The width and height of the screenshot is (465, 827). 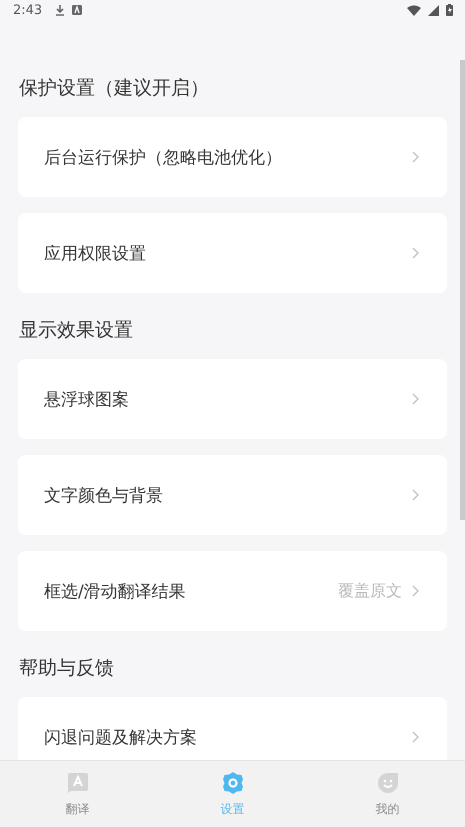 I want to click on item-value: 覆盖原文, so click(x=370, y=591).